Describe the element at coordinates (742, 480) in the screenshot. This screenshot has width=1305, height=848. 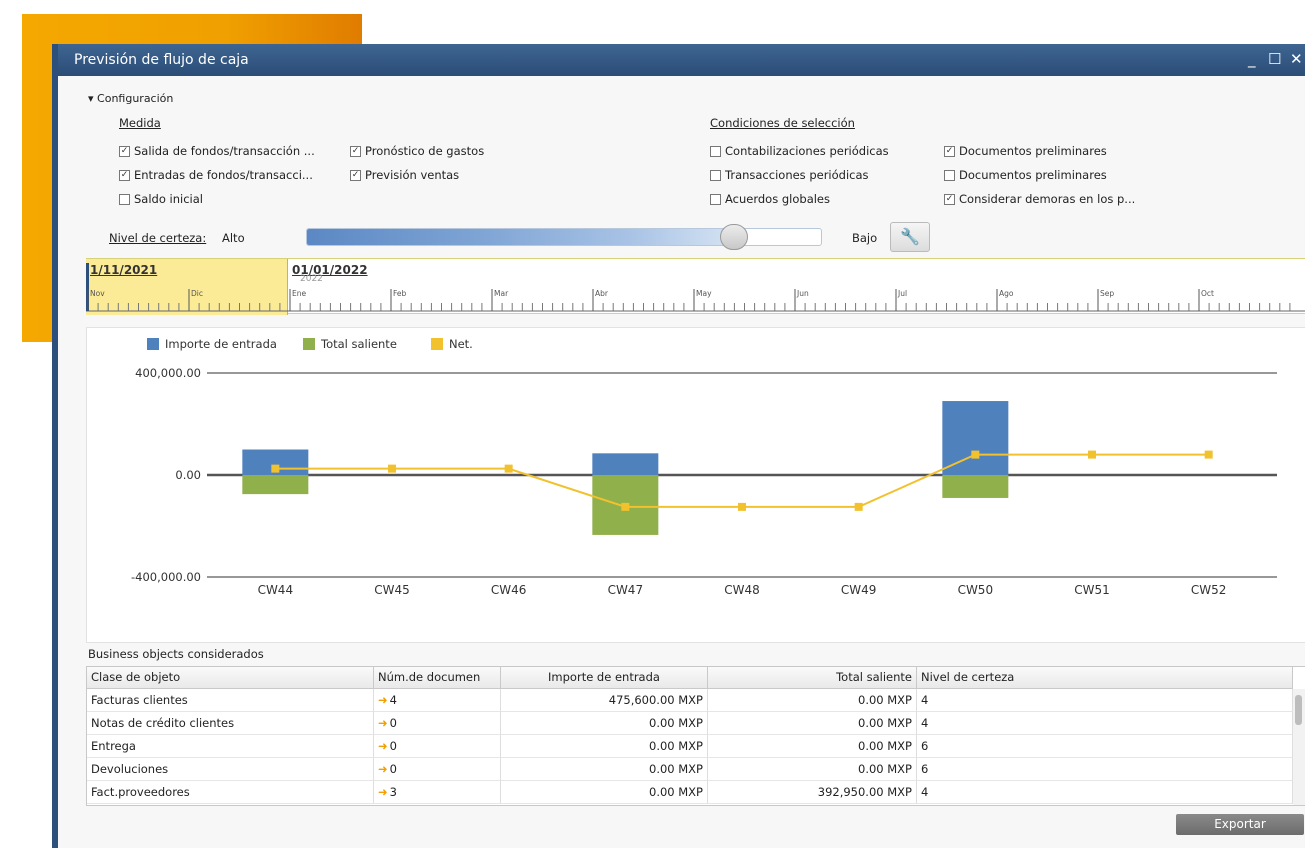
I see `net-line` at that location.